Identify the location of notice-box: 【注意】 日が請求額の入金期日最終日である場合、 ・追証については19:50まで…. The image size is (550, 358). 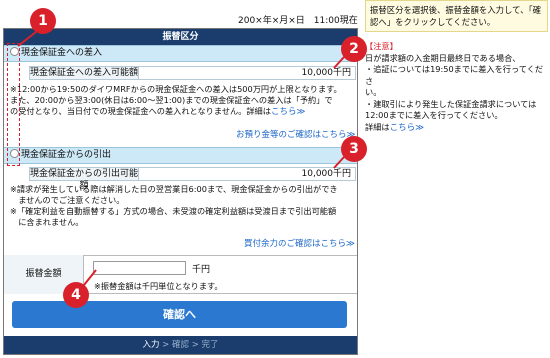
(456, 87).